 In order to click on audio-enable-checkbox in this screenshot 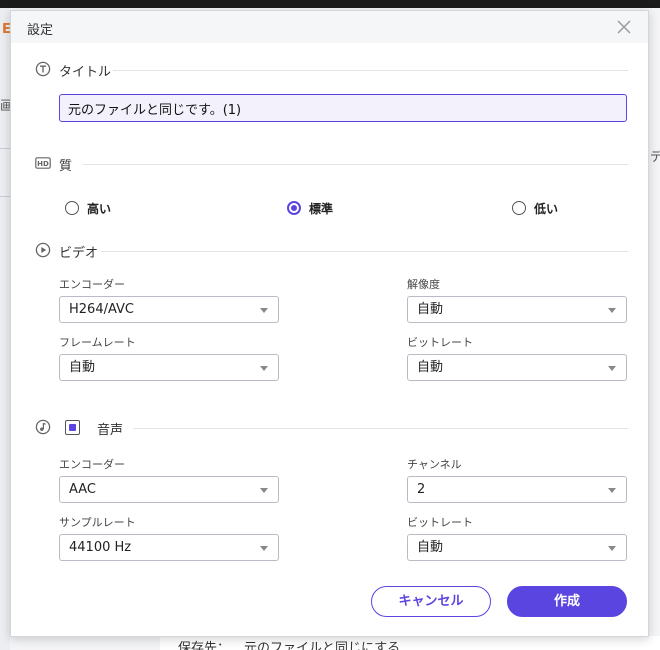, I will do `click(72, 427)`.